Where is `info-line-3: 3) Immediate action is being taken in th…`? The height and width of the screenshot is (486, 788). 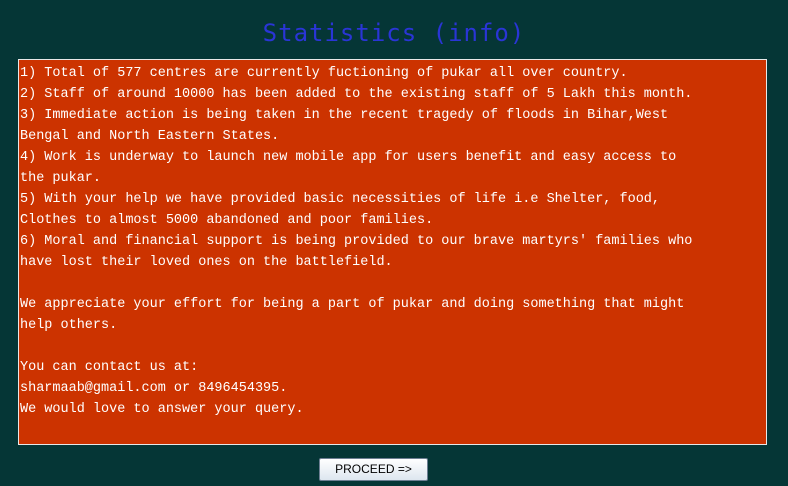
info-line-3: 3) Immediate action is being taken in th… is located at coordinates (344, 115).